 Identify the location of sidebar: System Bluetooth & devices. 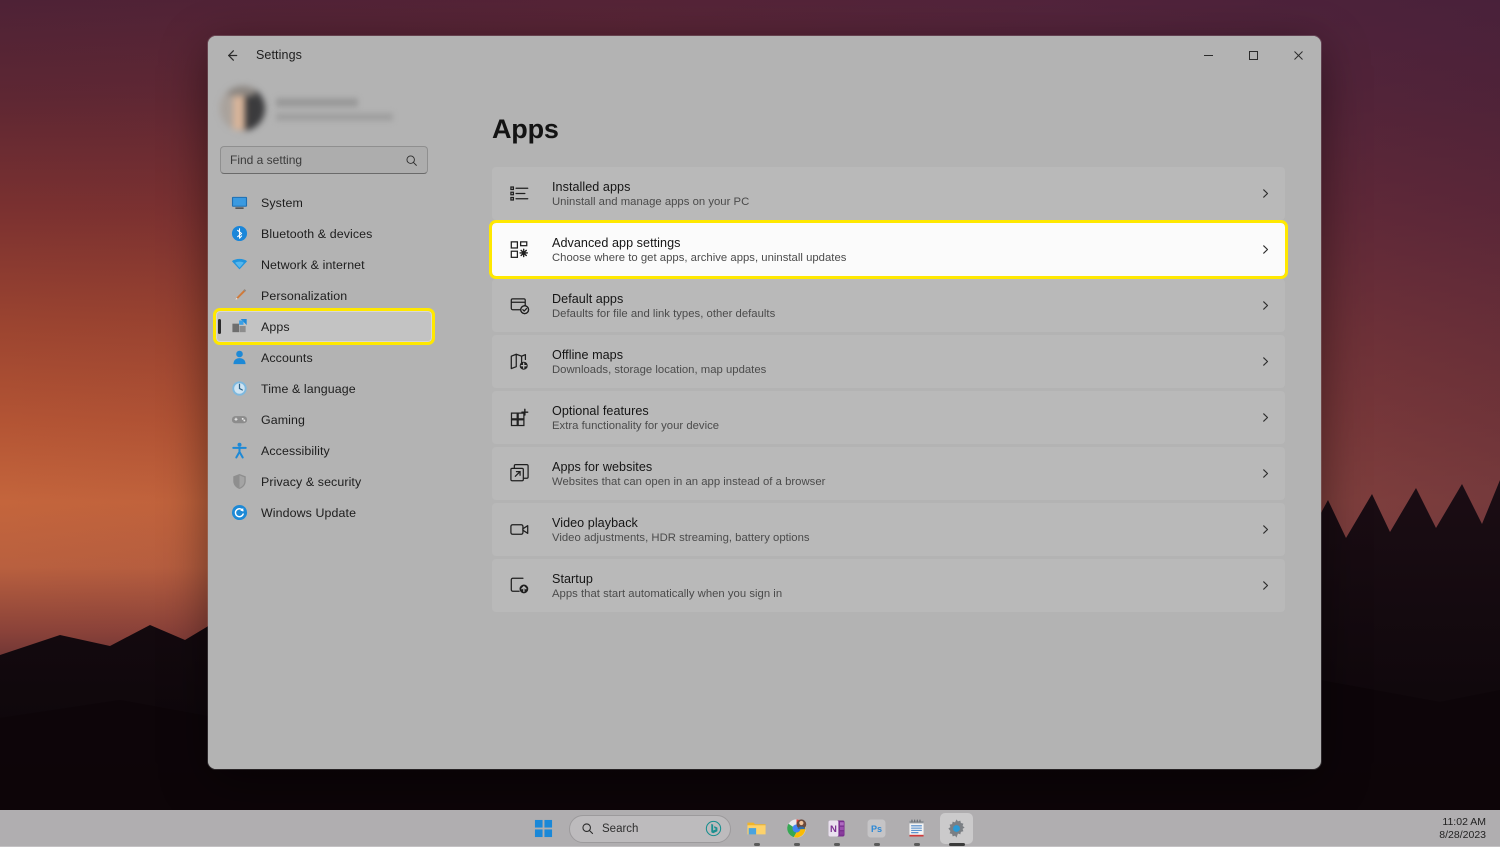
(324, 421).